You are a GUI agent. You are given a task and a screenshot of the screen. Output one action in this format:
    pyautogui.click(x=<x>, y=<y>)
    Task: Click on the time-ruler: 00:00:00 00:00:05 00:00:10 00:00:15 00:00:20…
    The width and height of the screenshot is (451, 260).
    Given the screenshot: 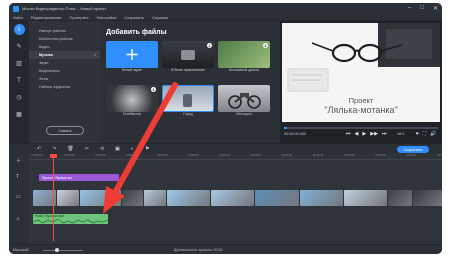 What is the action you would take?
    pyautogui.click(x=235, y=157)
    